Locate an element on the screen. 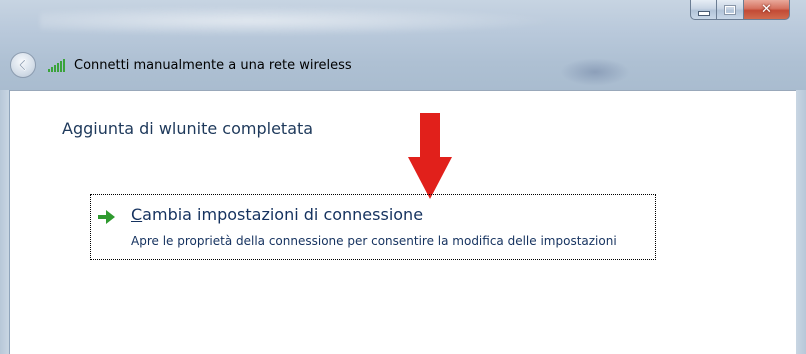 The image size is (806, 354). close-button: ✕ is located at coordinates (767, 10).